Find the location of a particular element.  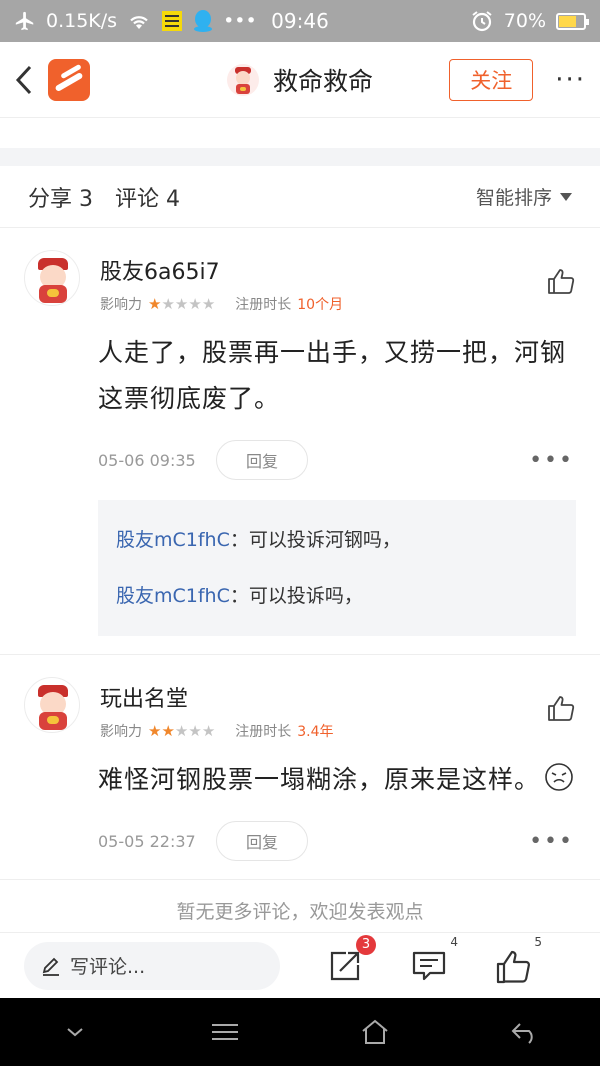

comment-icon is located at coordinates (429, 965).